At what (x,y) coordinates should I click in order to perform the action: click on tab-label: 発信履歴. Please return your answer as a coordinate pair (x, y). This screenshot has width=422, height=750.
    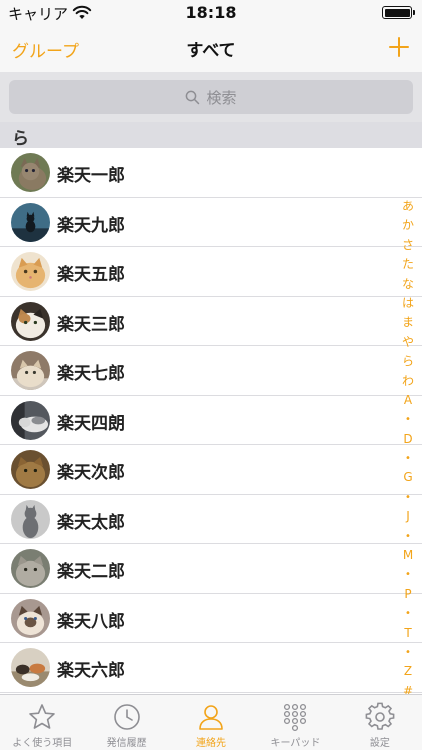
    Looking at the image, I should click on (126, 743).